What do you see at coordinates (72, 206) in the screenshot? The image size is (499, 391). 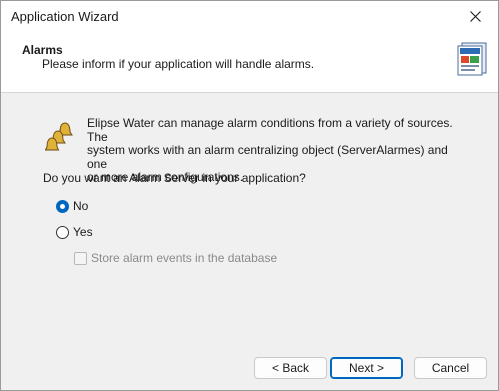 I see `option-no: No` at bounding box center [72, 206].